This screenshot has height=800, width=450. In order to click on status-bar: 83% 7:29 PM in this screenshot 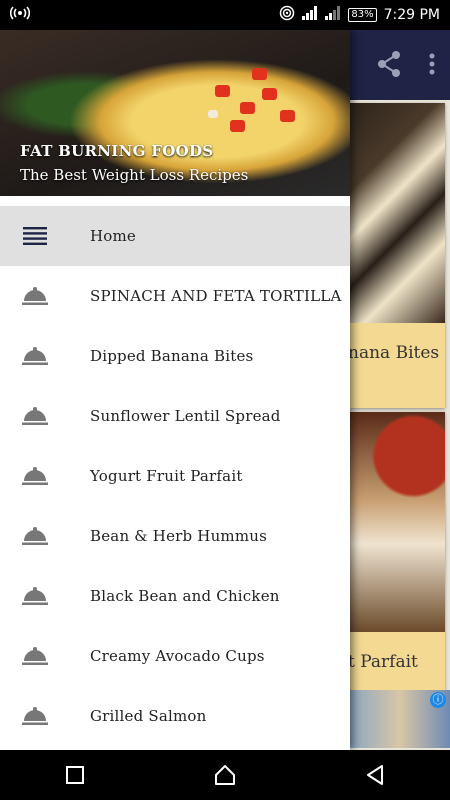, I will do `click(225, 15)`.